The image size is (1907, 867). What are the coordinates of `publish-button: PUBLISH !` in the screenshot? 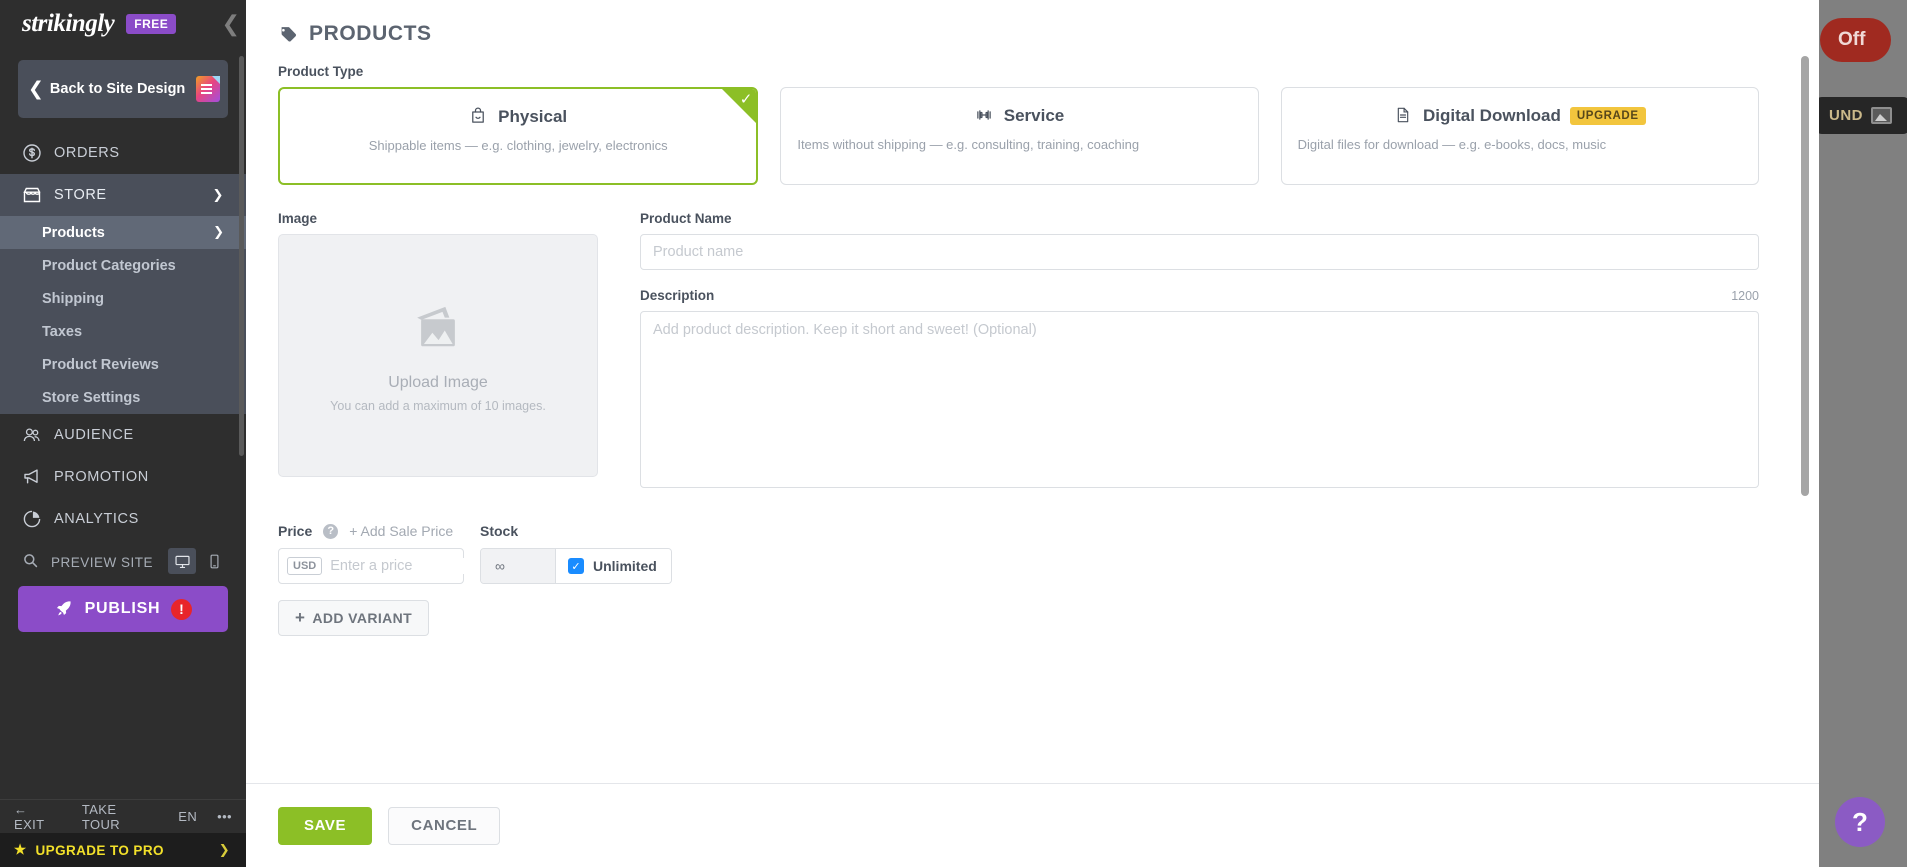 It's located at (123, 609).